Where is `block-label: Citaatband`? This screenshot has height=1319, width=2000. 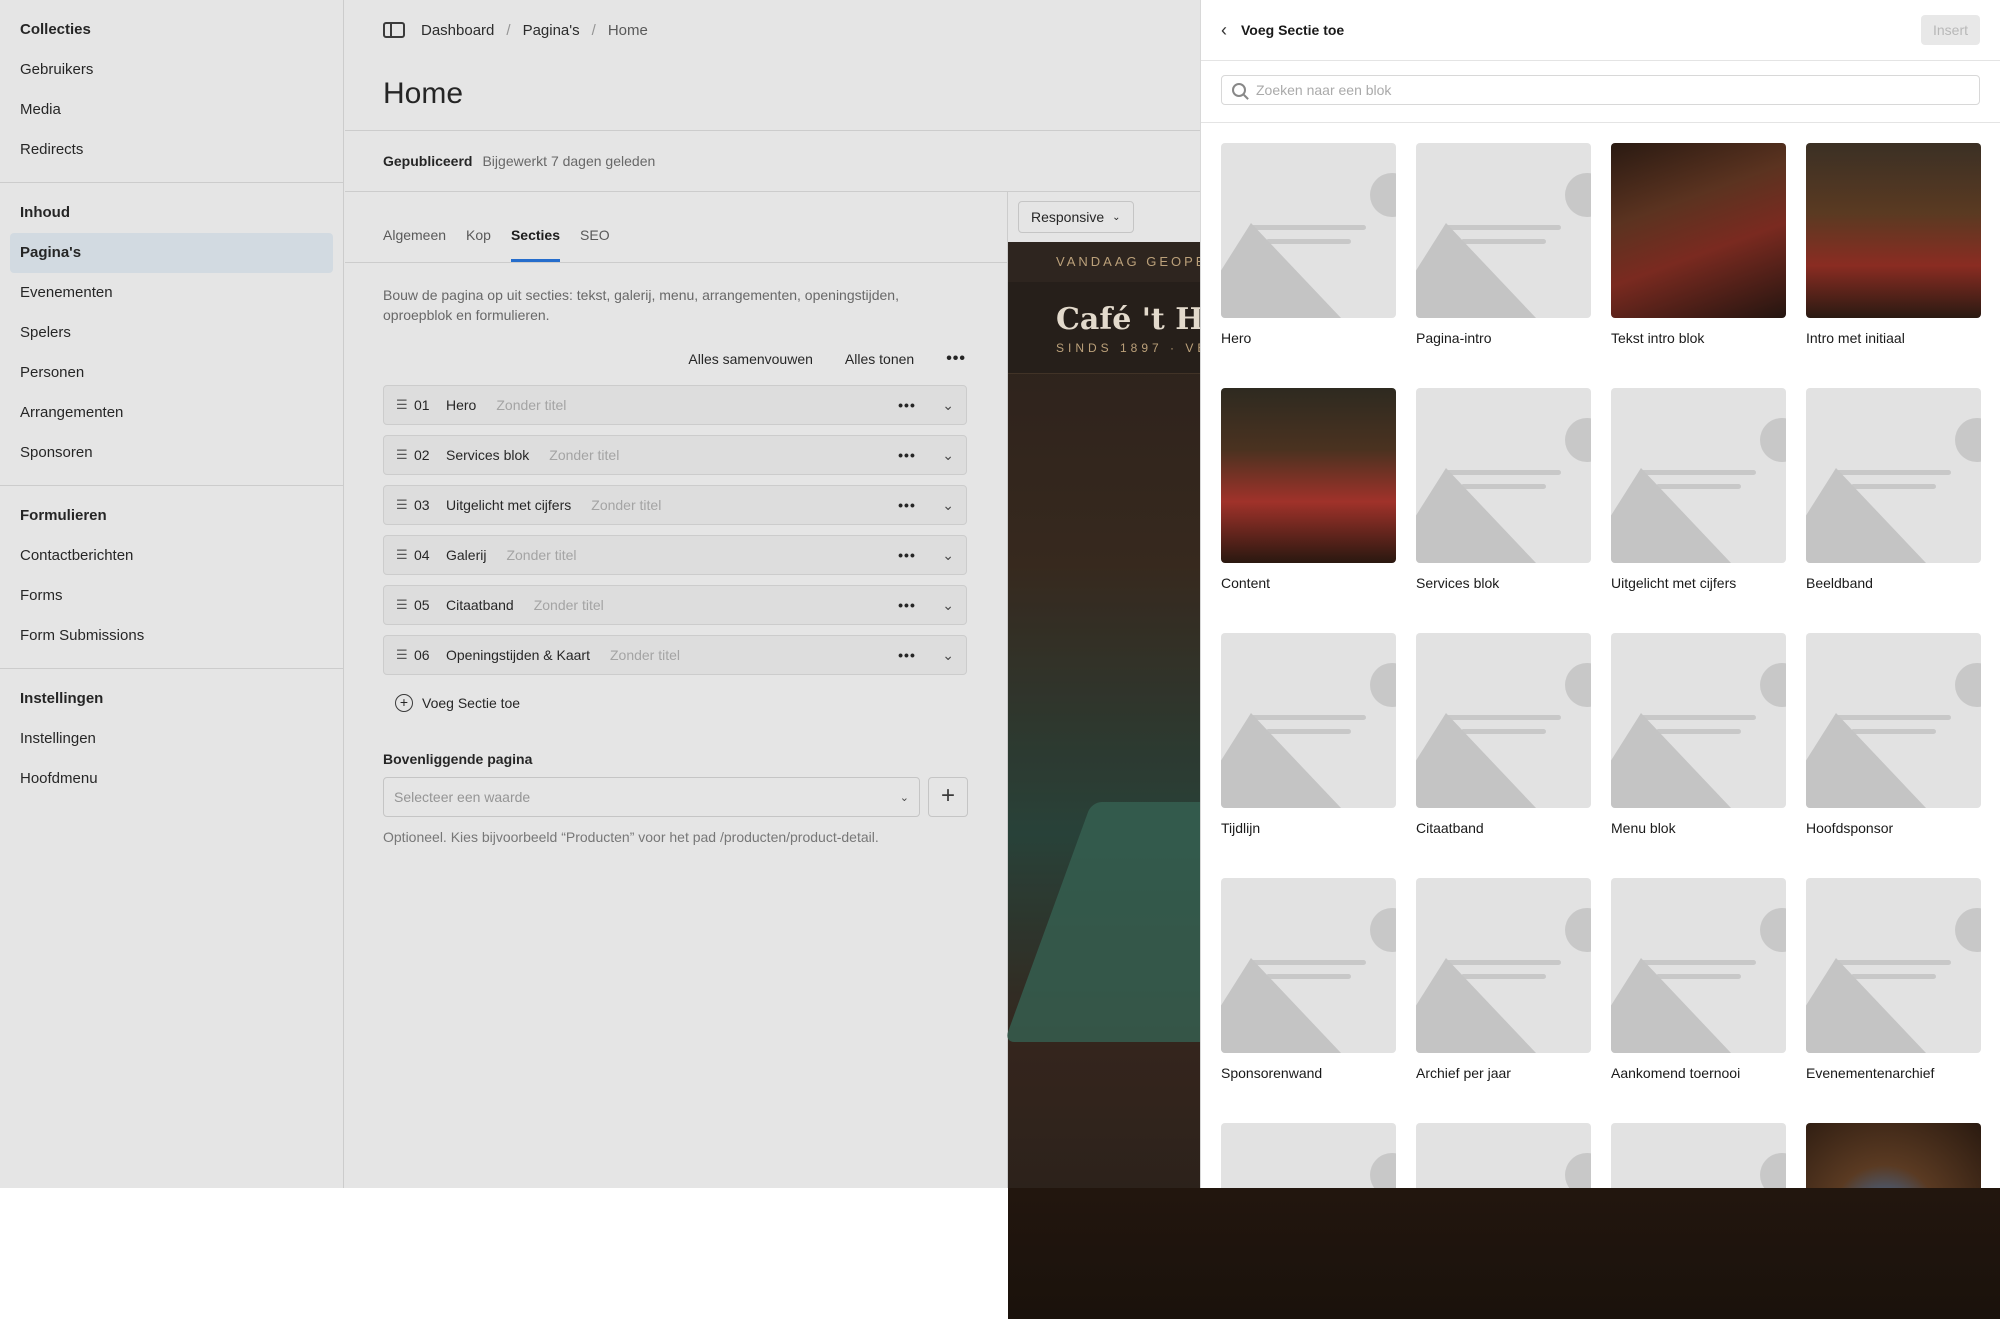
block-label: Citaatband is located at coordinates (1450, 828).